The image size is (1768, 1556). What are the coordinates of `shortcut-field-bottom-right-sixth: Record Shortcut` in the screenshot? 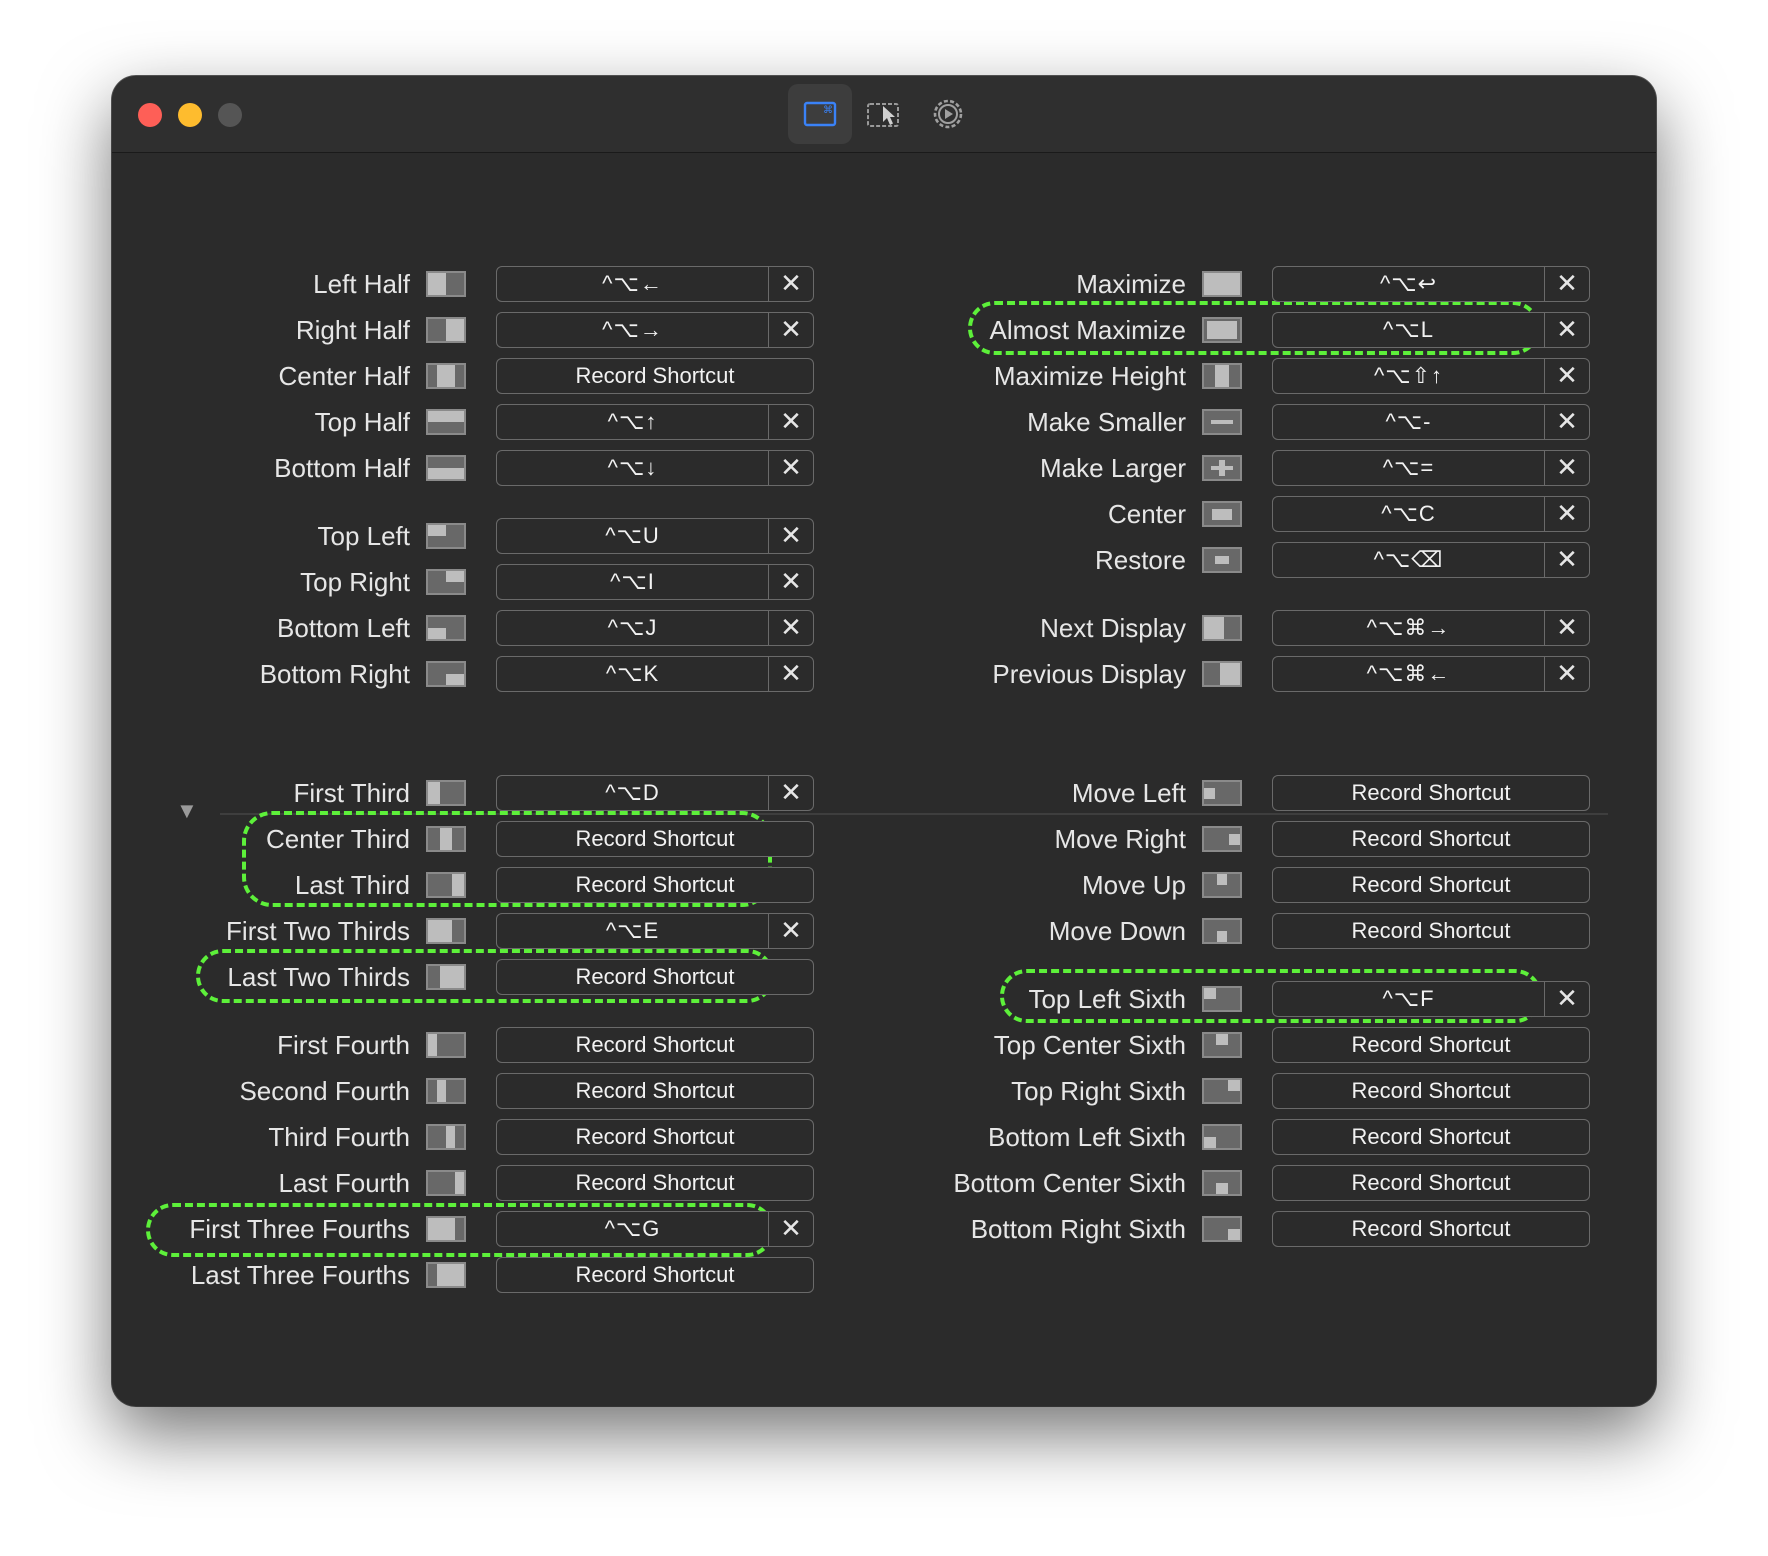 It's located at (1431, 1229).